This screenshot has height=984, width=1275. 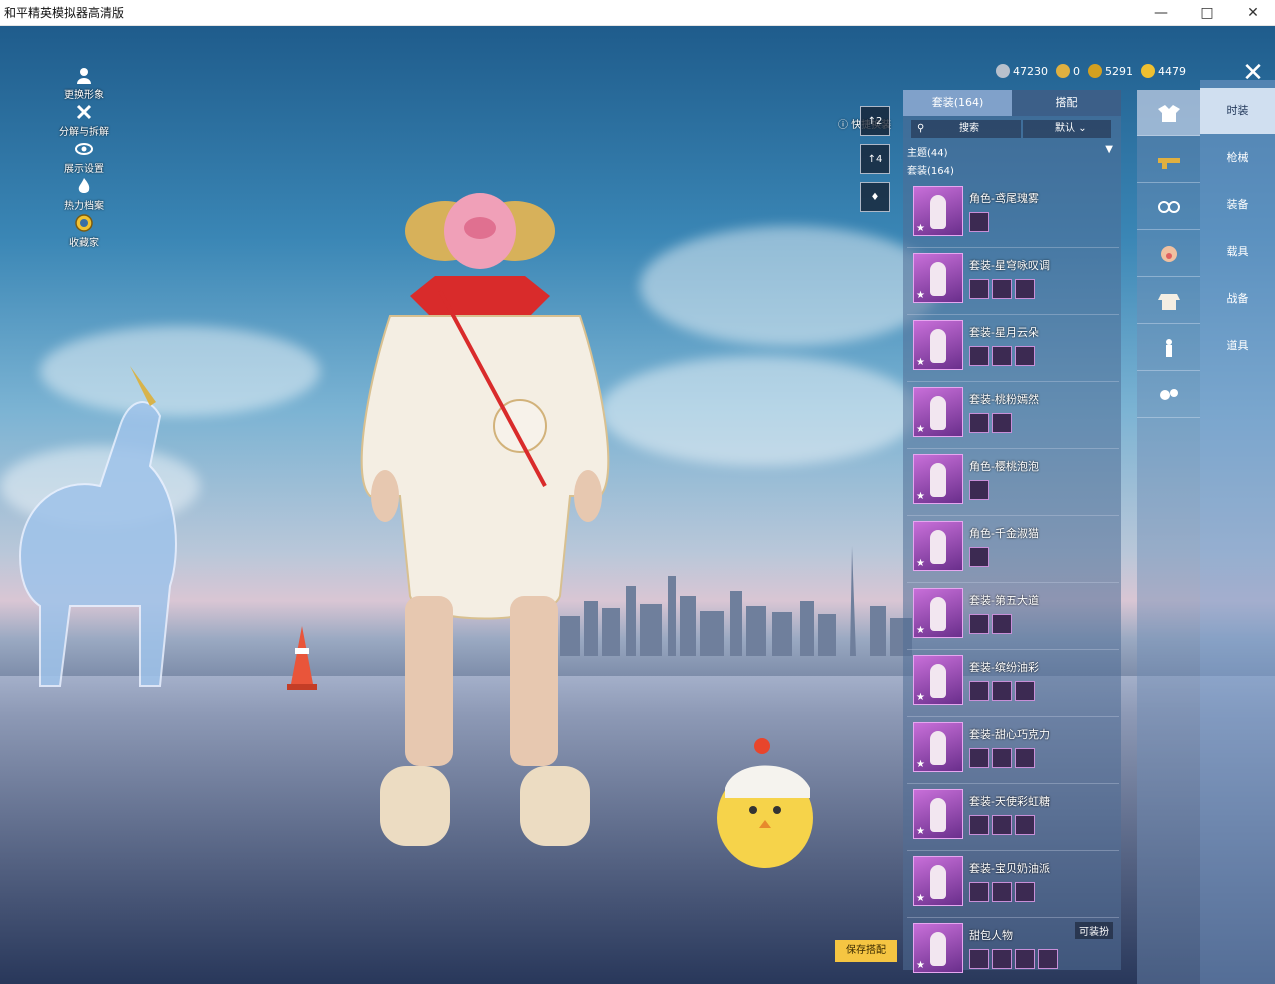 What do you see at coordinates (875, 121) in the screenshot?
I see `quick-slot-2: ↑ 2` at bounding box center [875, 121].